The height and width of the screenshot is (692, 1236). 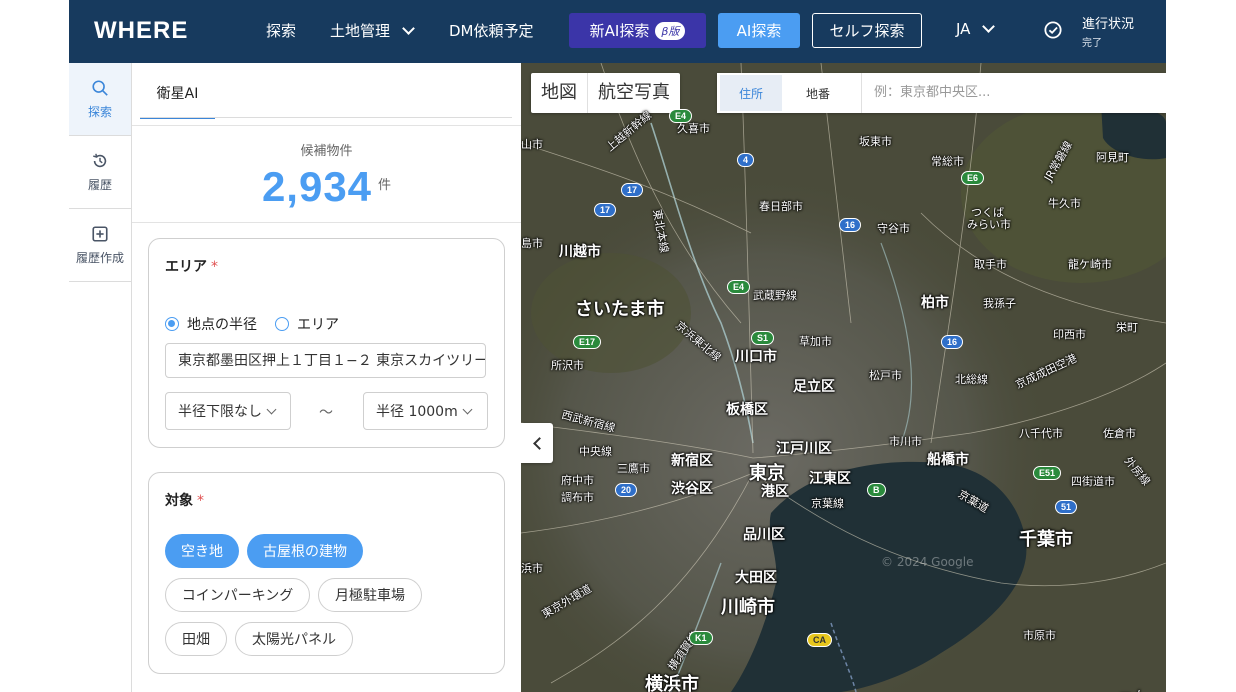 I want to click on map-watermark: © 2024 Google, so click(x=927, y=562).